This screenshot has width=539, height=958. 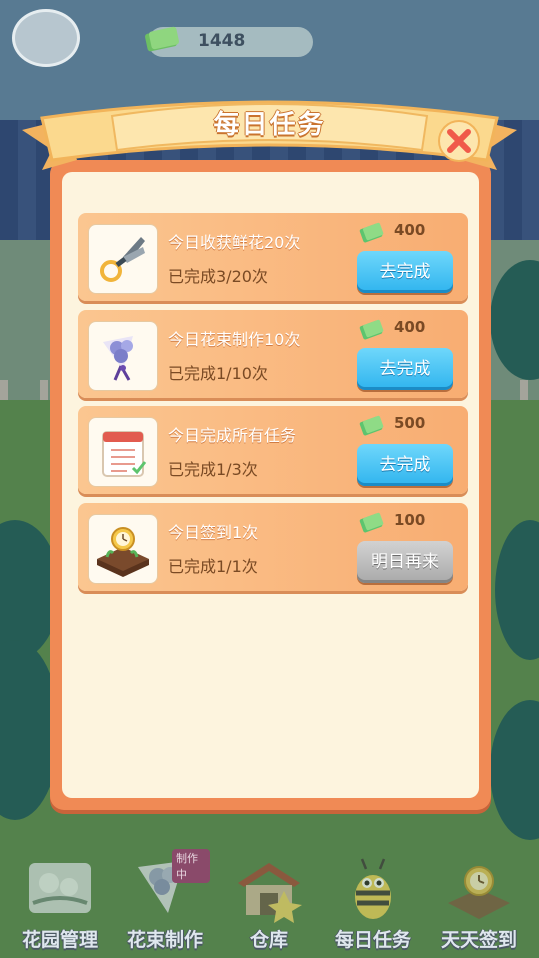 What do you see at coordinates (410, 423) in the screenshot?
I see `task-reward: 500` at bounding box center [410, 423].